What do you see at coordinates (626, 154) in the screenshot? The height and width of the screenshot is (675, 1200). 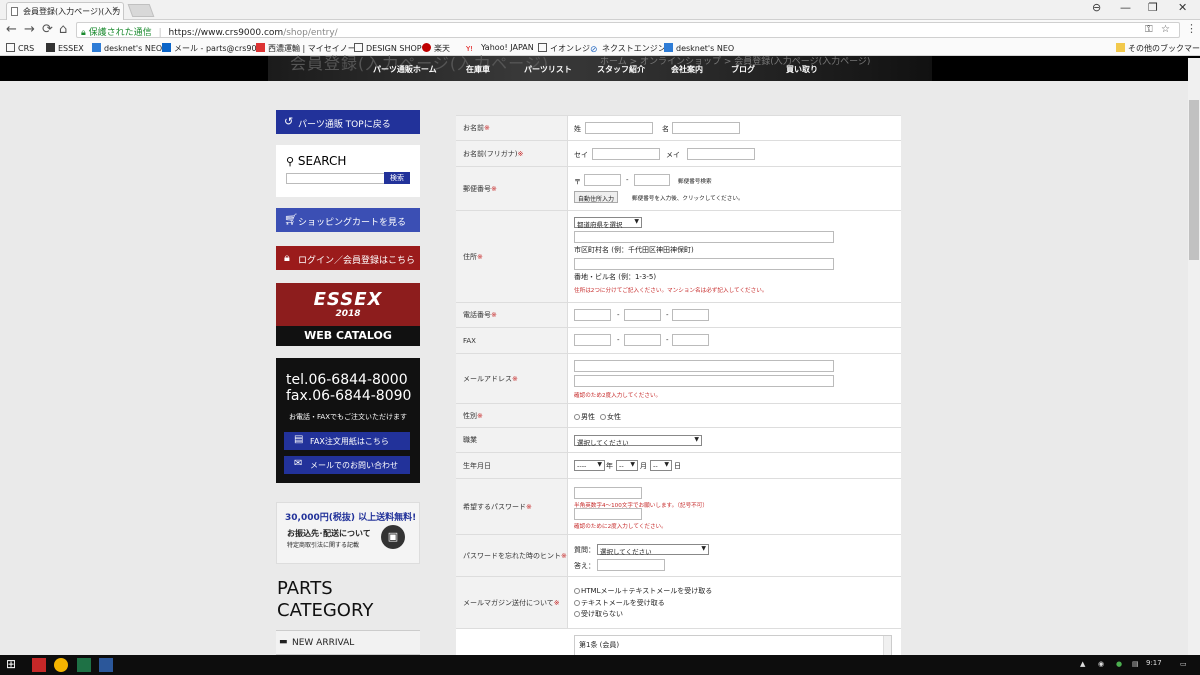 I see `kana-last-input` at bounding box center [626, 154].